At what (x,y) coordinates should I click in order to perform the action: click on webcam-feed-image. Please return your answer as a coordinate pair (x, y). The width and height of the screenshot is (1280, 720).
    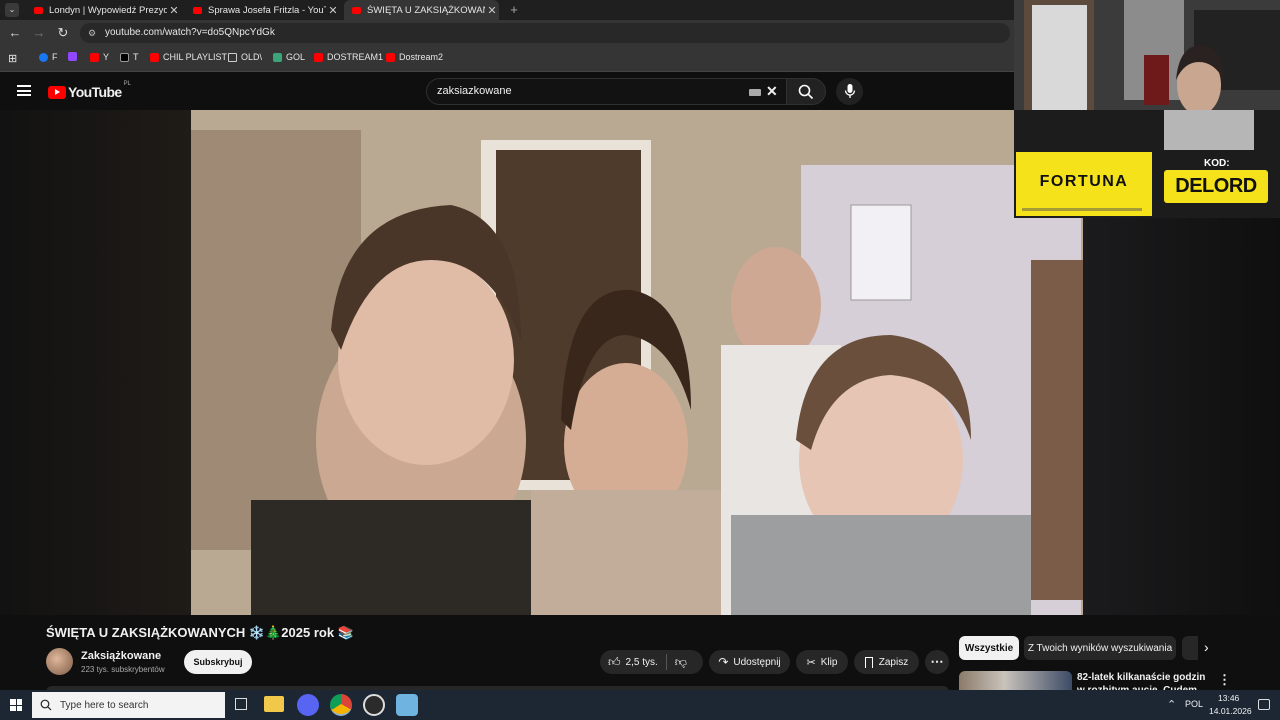
    Looking at the image, I should click on (1147, 76).